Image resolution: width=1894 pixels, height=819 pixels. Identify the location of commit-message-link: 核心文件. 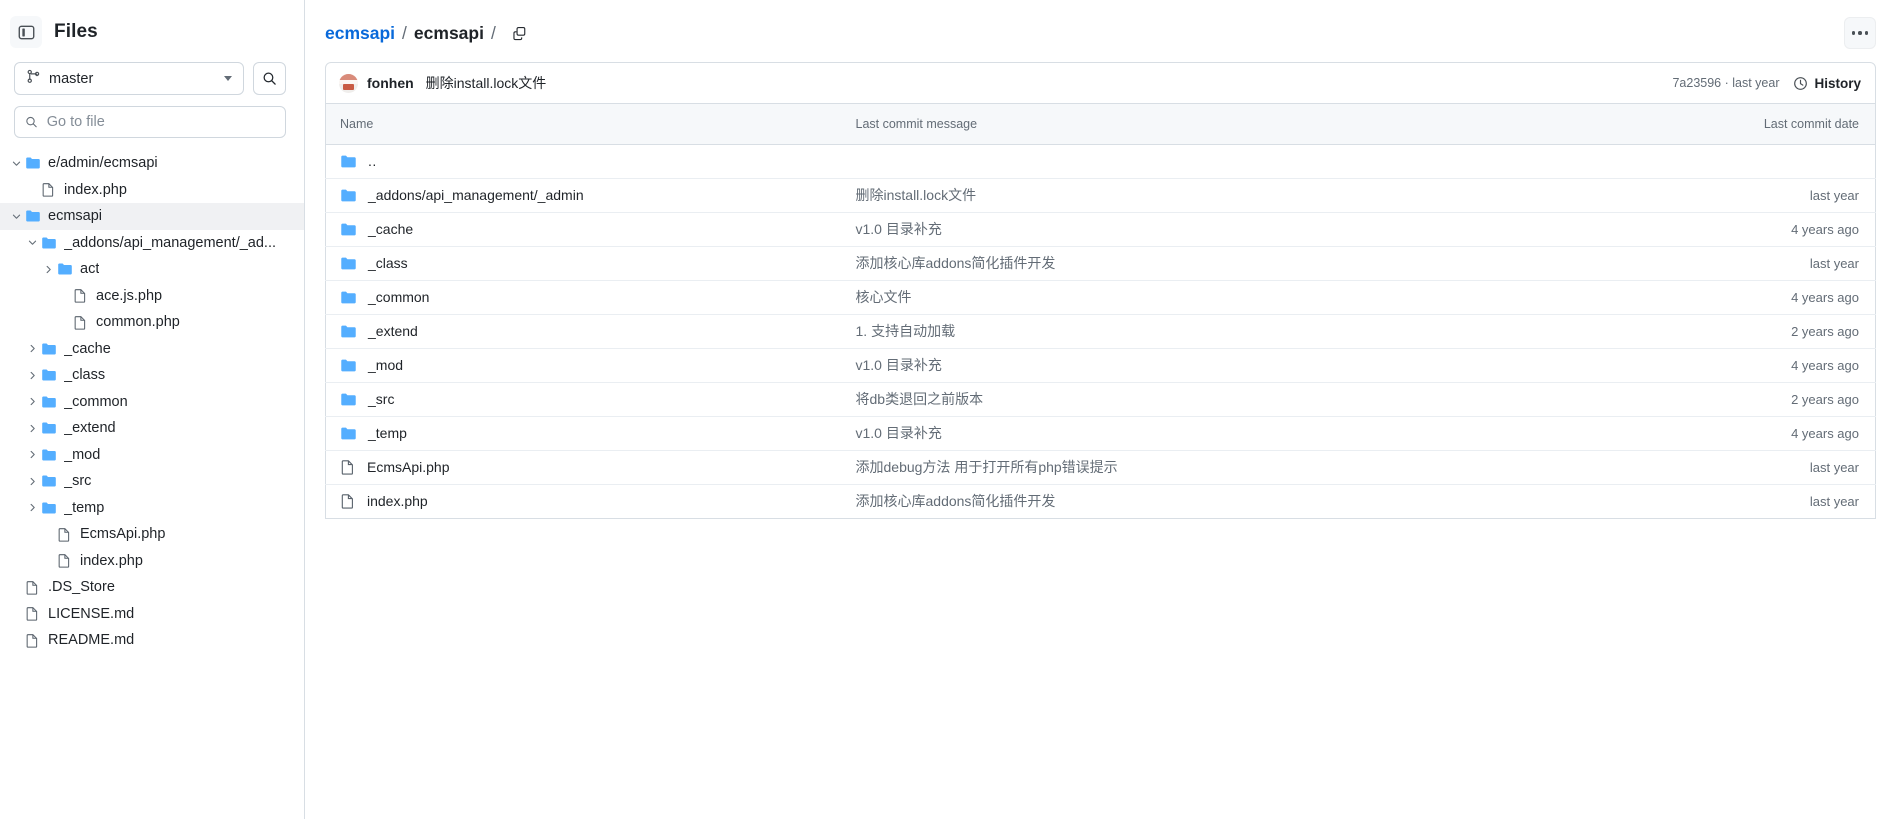
(884, 297).